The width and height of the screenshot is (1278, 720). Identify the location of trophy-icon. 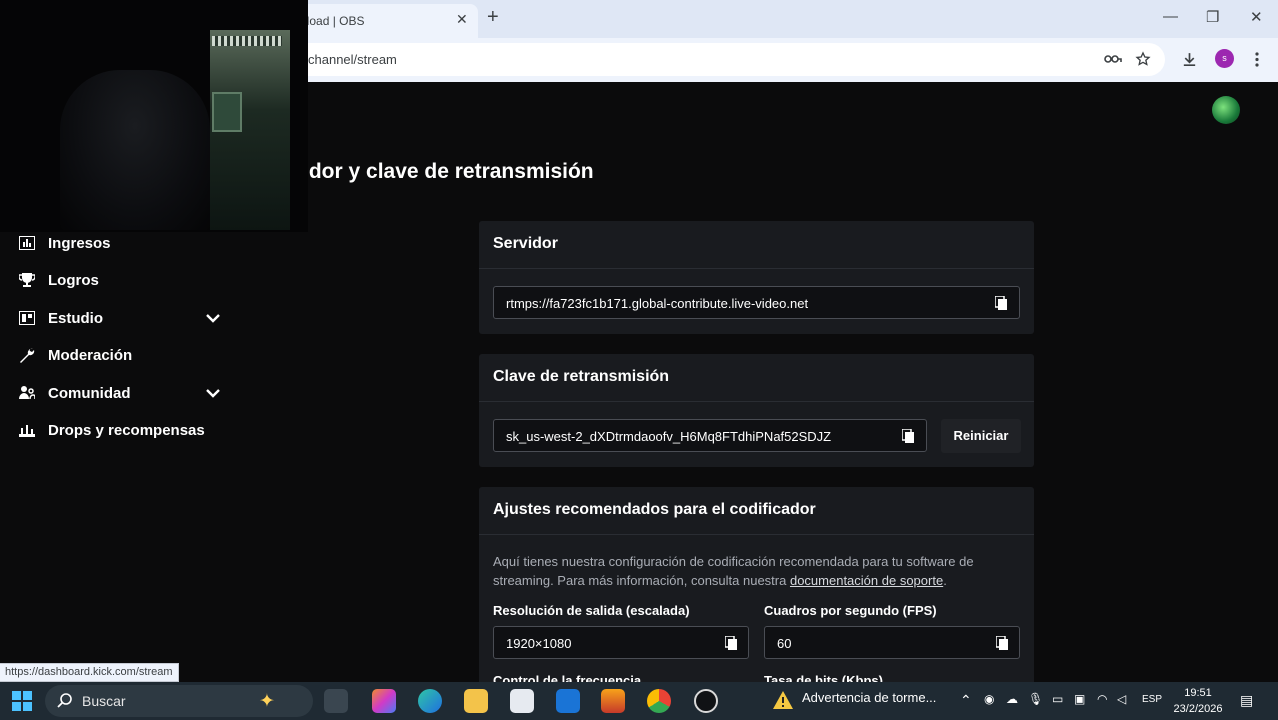
(27, 280).